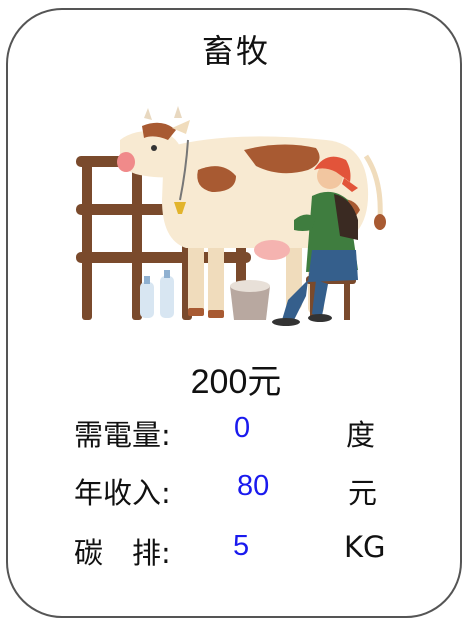  What do you see at coordinates (122, 435) in the screenshot?
I see `stat-label: 需電量:` at bounding box center [122, 435].